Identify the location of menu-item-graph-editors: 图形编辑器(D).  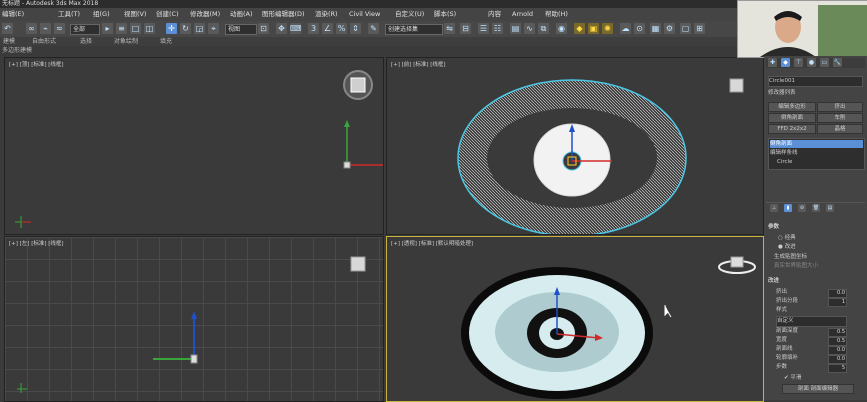
(283, 14).